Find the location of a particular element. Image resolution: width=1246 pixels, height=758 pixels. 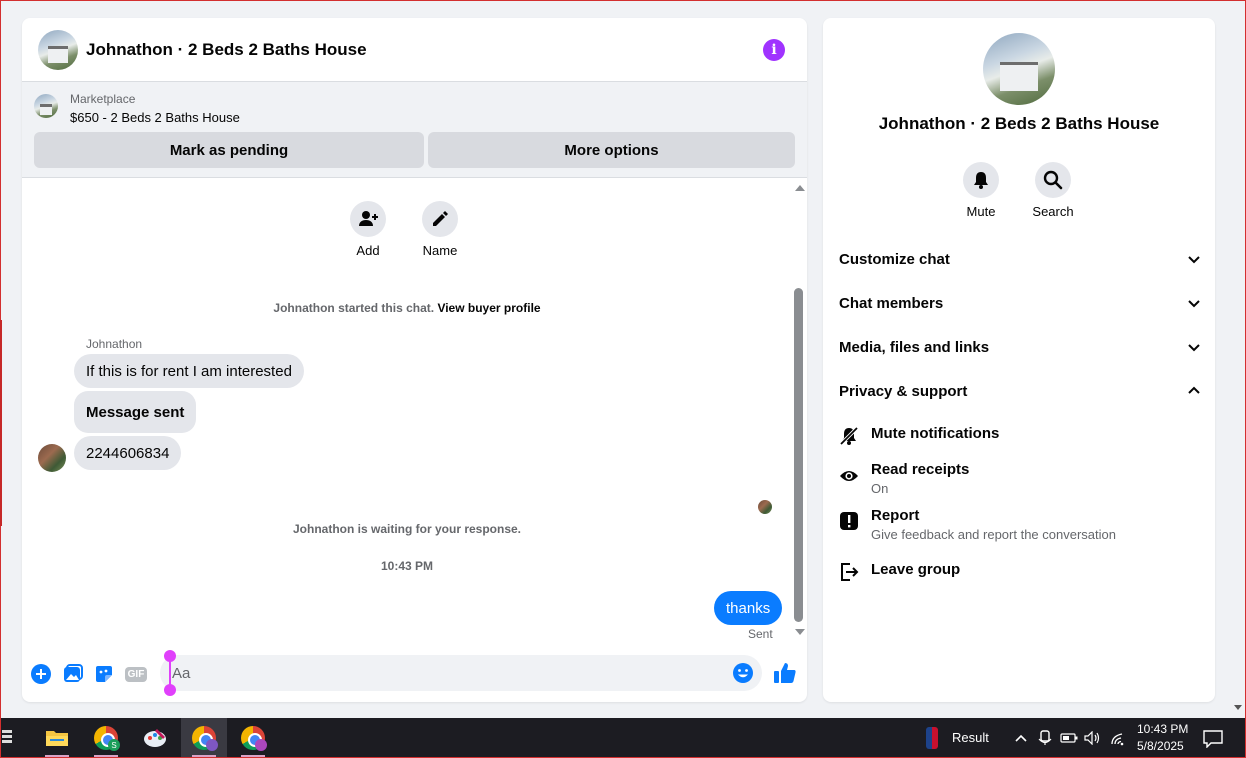

notification-center-icon is located at coordinates (1213, 739).